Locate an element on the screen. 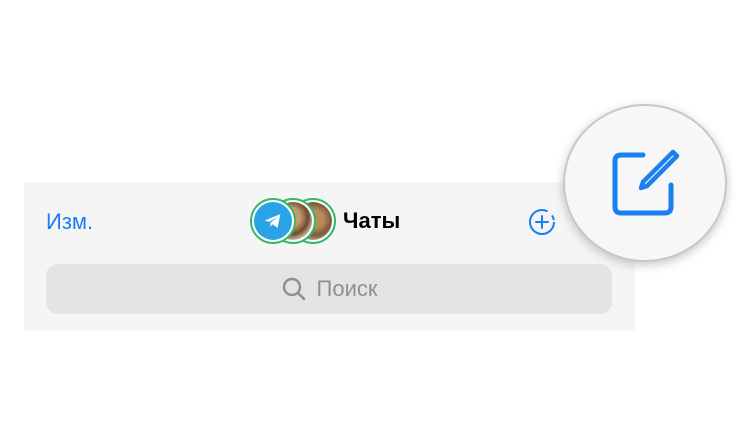 The height and width of the screenshot is (435, 751). story-avatar-telegram is located at coordinates (273, 221).